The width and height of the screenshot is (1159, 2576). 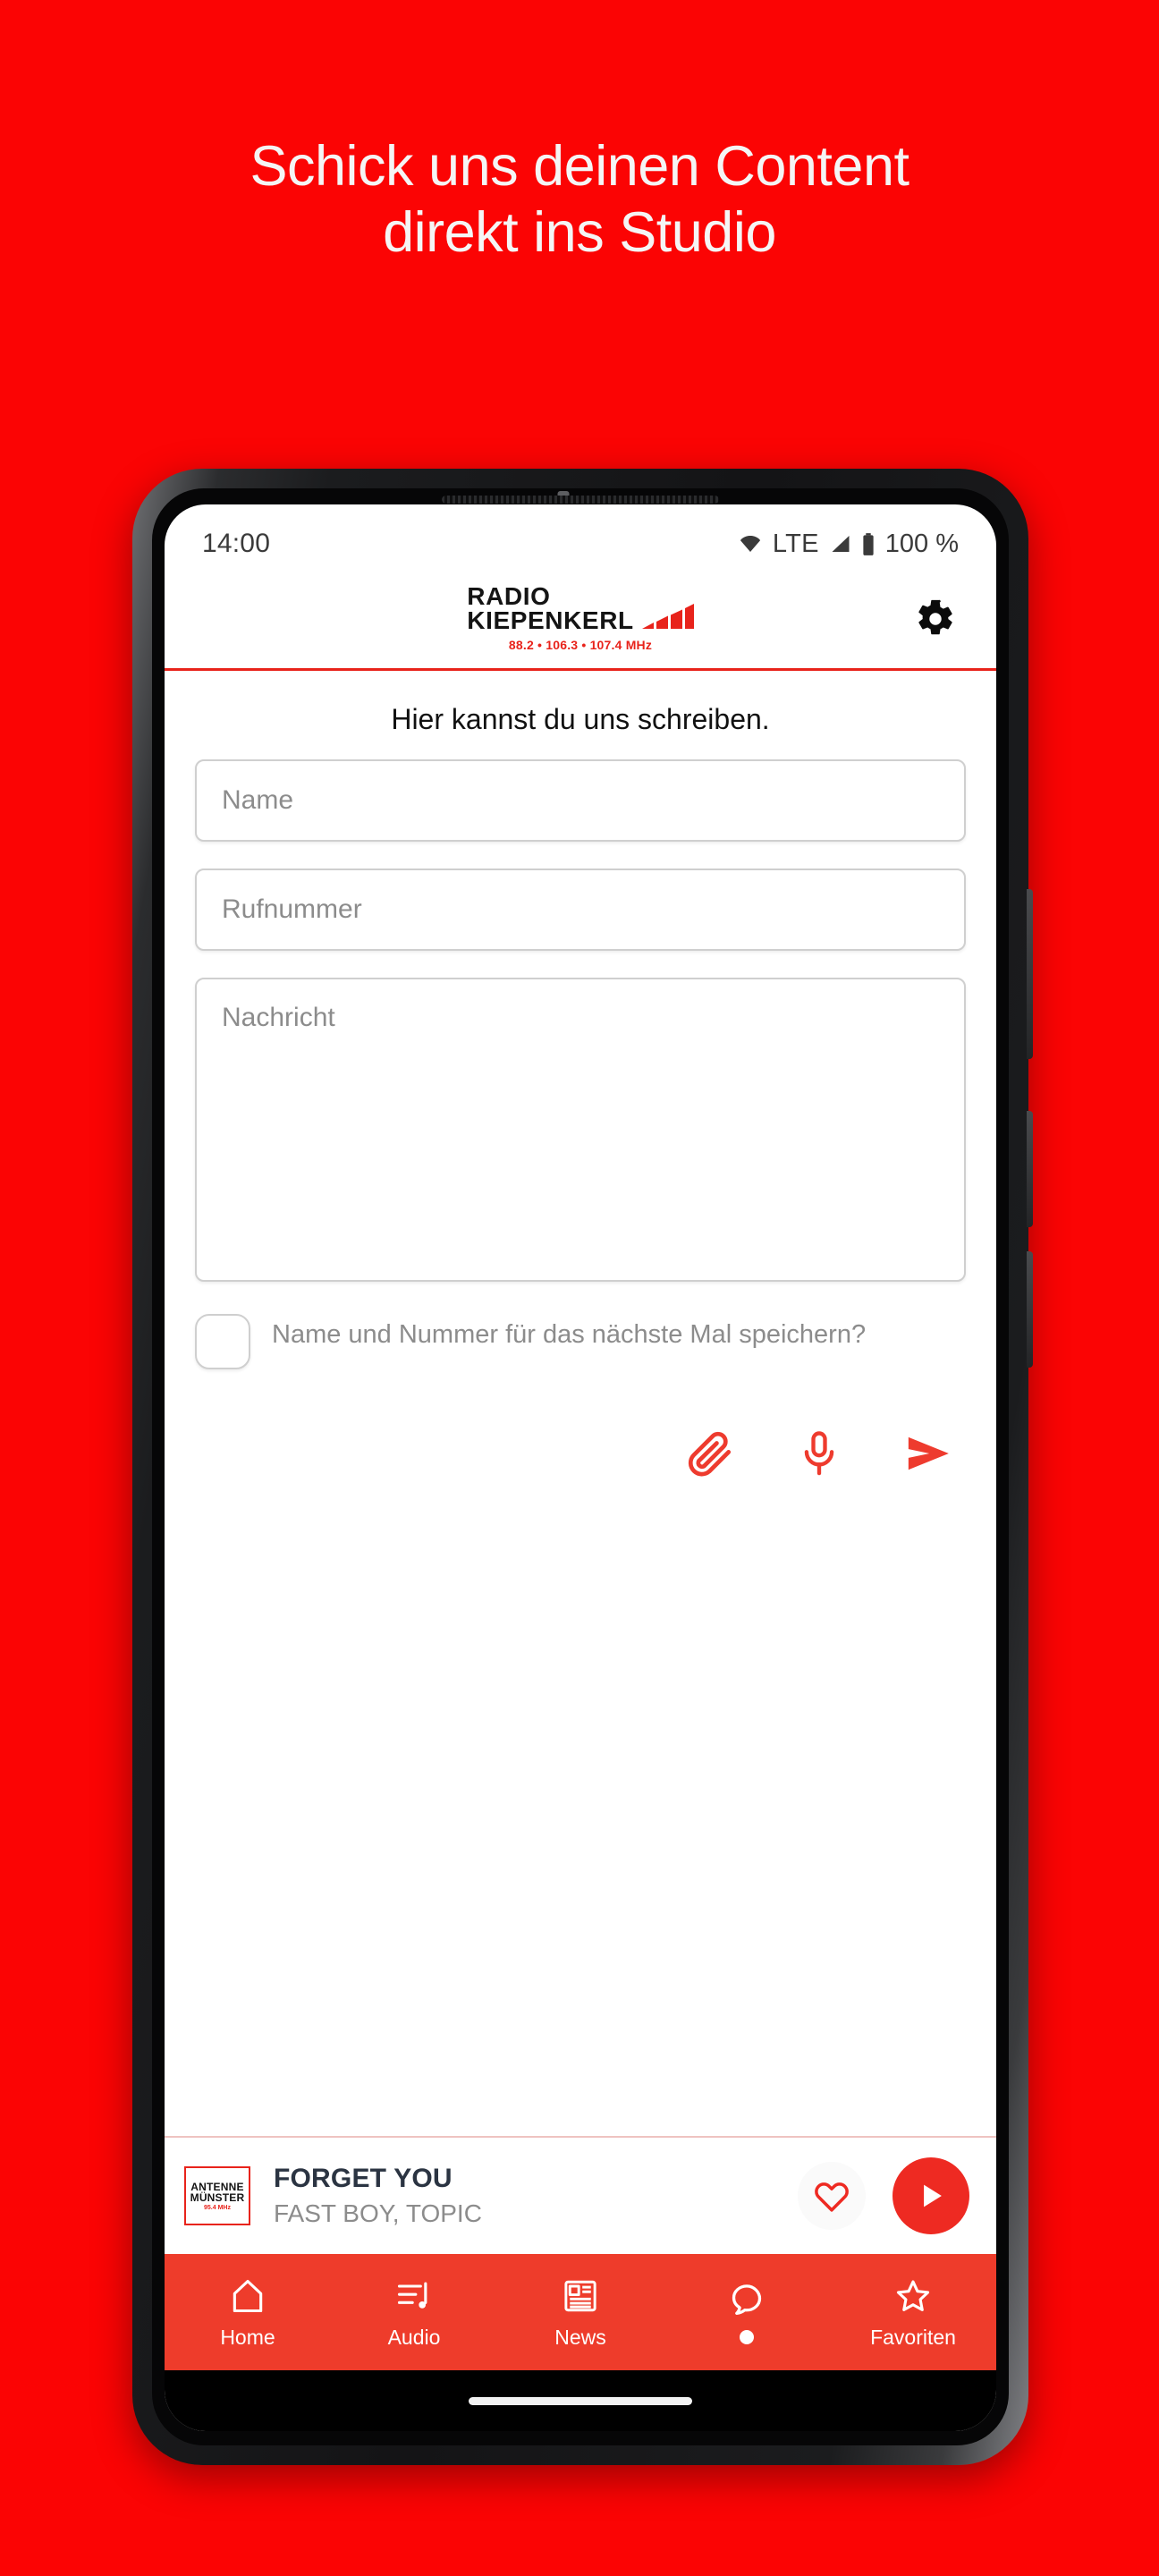 I want to click on message-textarea-placeholder: Nachricht, so click(x=278, y=1017).